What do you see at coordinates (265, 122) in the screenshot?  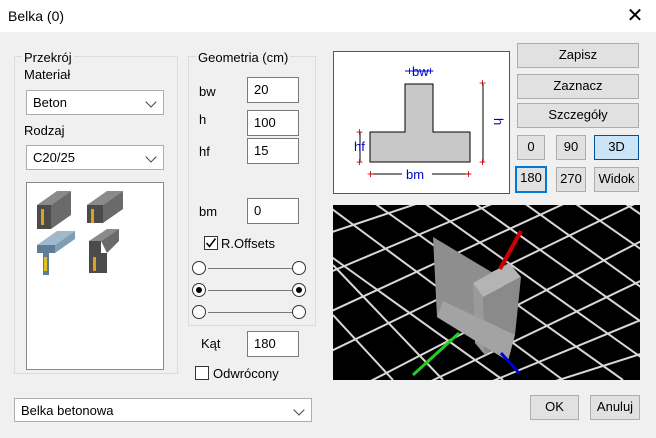 I see `h-value: 100` at bounding box center [265, 122].